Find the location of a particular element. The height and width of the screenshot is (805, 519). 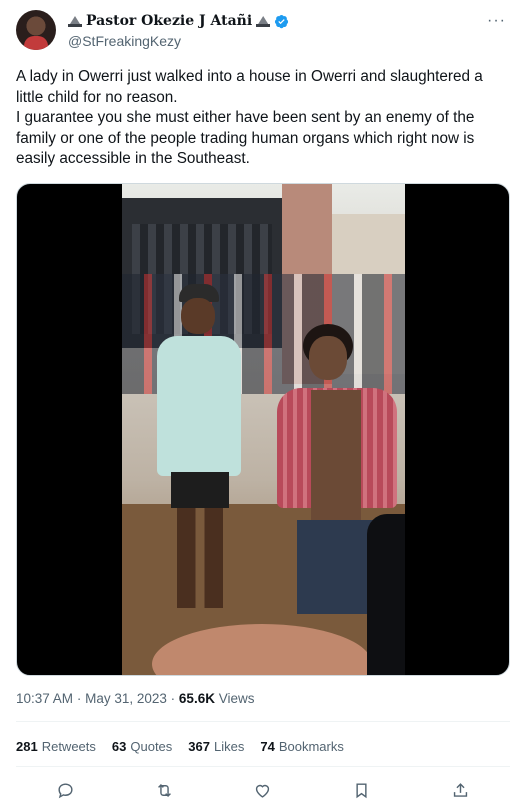

tweet-timestamp: 10:37 AM · May 31, 2023 · 65.6K Views is located at coordinates (135, 698).